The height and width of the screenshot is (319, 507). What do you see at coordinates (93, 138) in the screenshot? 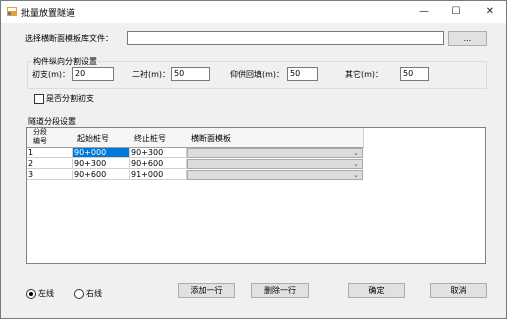
I see `start-header-text: 起始桩号` at bounding box center [93, 138].